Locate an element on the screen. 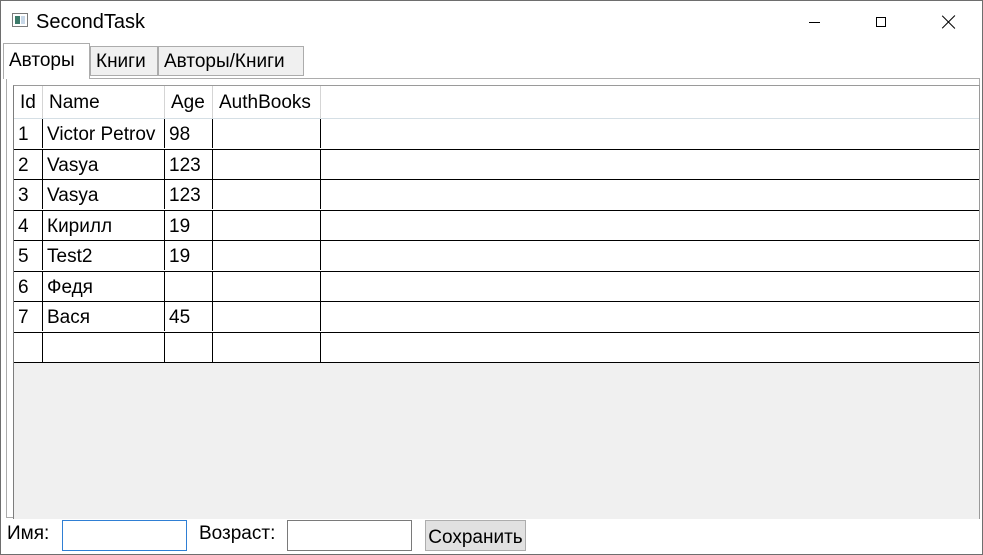 The image size is (983, 555). save-button: Сохранить is located at coordinates (475, 535).